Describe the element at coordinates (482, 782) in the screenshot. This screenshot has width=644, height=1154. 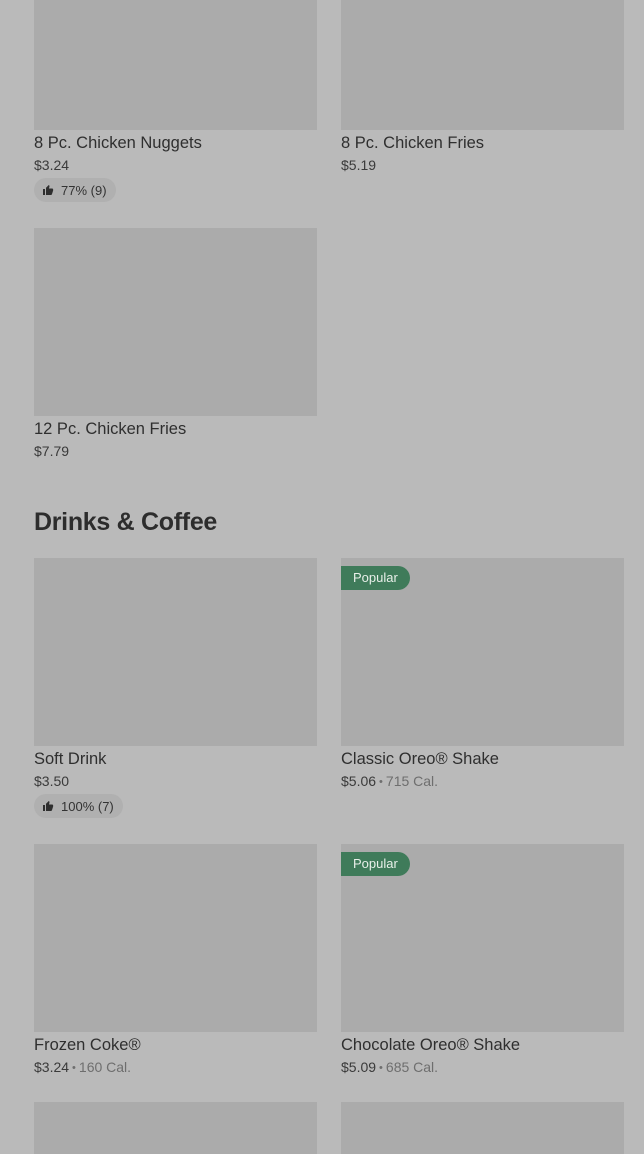
I see `item-price-row: $5.06 • 715 Cal.` at that location.